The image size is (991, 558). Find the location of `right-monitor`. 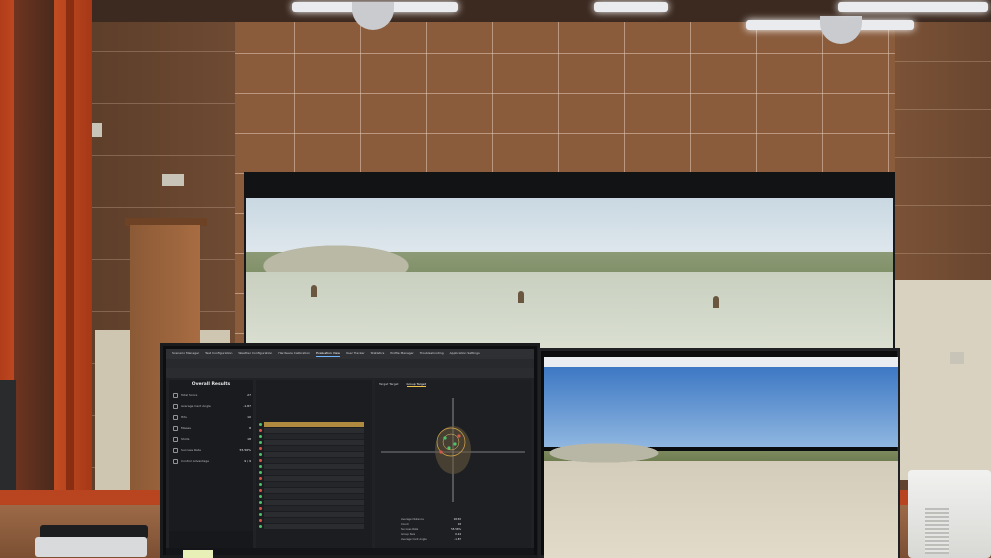

right-monitor is located at coordinates (719, 453).